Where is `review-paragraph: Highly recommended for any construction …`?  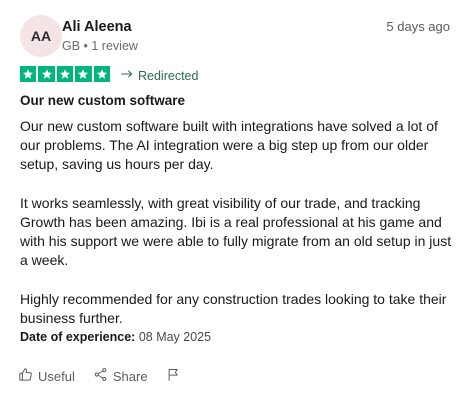 review-paragraph: Highly recommended for any construction … is located at coordinates (233, 308).